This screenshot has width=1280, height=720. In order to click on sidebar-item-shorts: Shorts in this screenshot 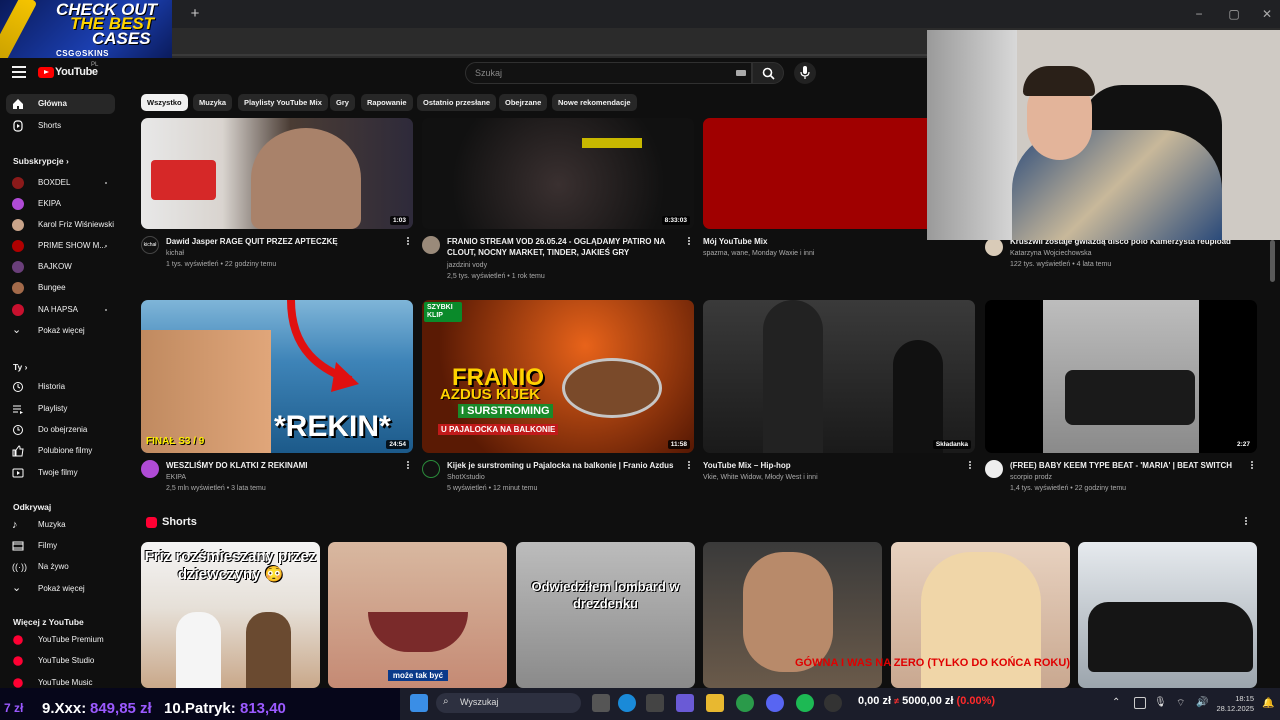, I will do `click(60, 126)`.